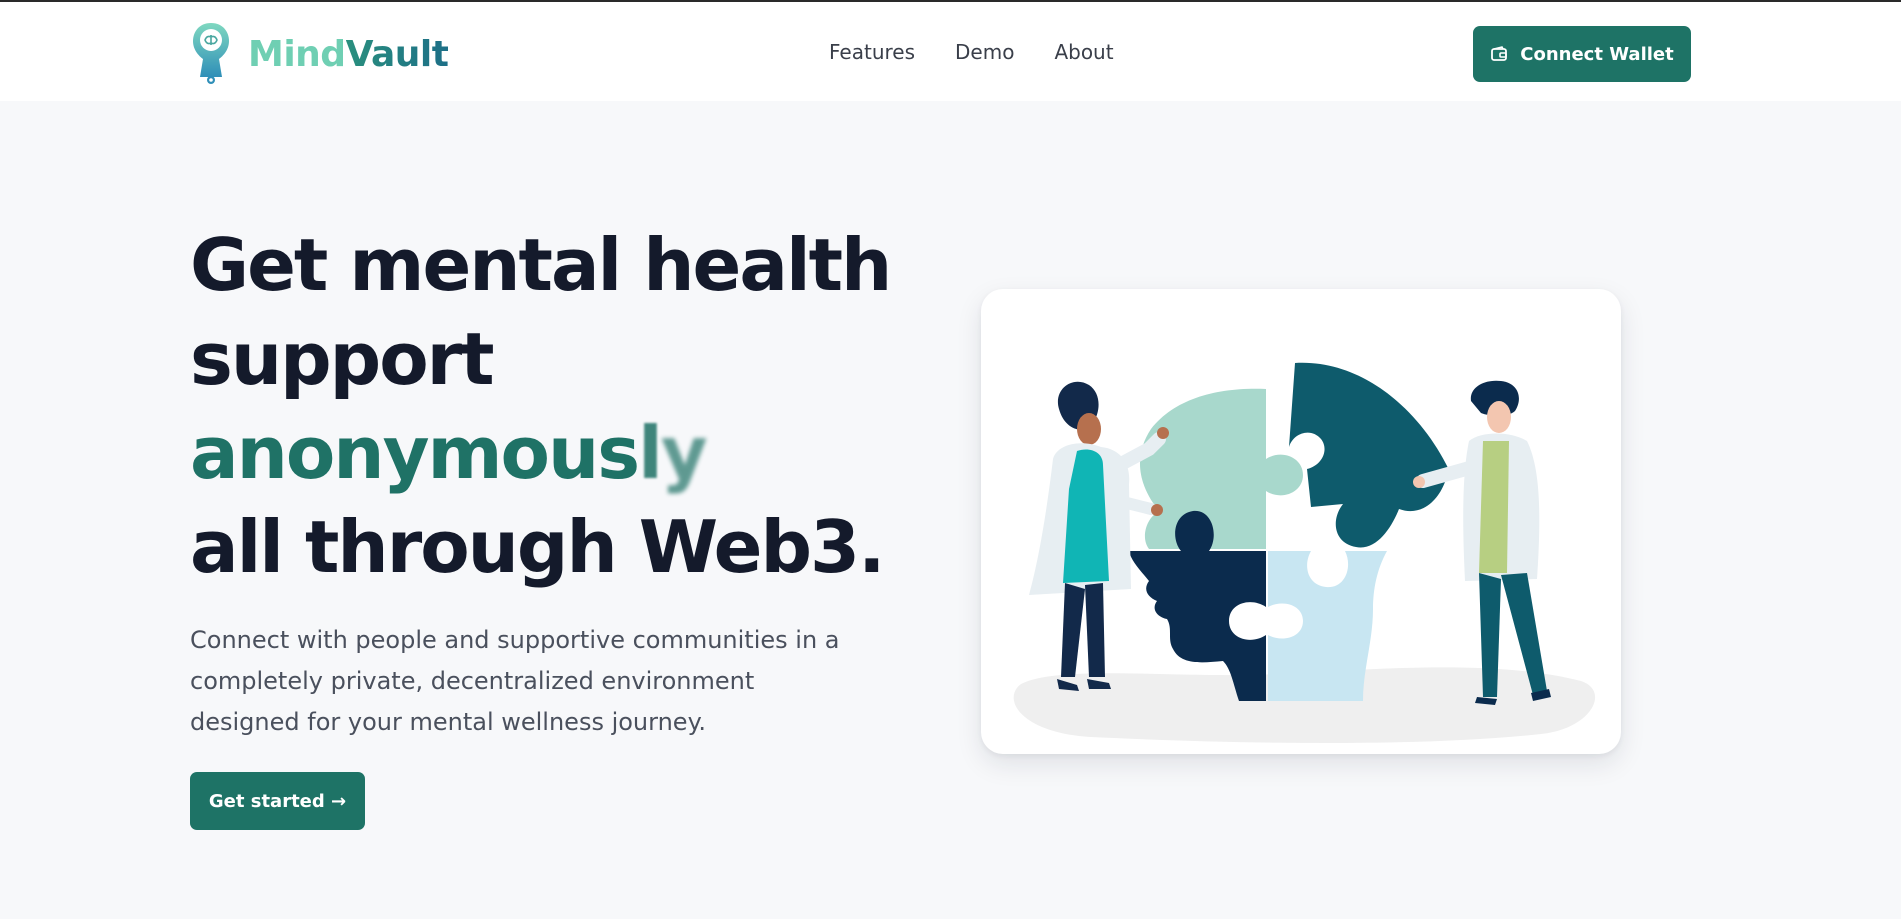  I want to click on main-nav: Features Demo About, so click(971, 52).